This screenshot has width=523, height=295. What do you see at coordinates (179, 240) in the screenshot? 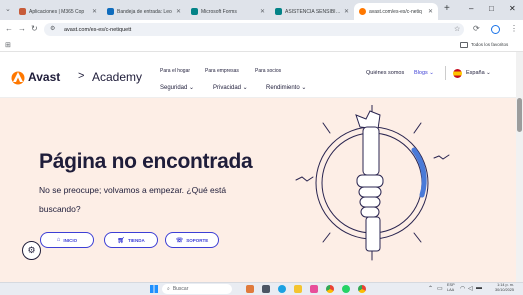
I see `support-icon: ☏` at bounding box center [179, 240].